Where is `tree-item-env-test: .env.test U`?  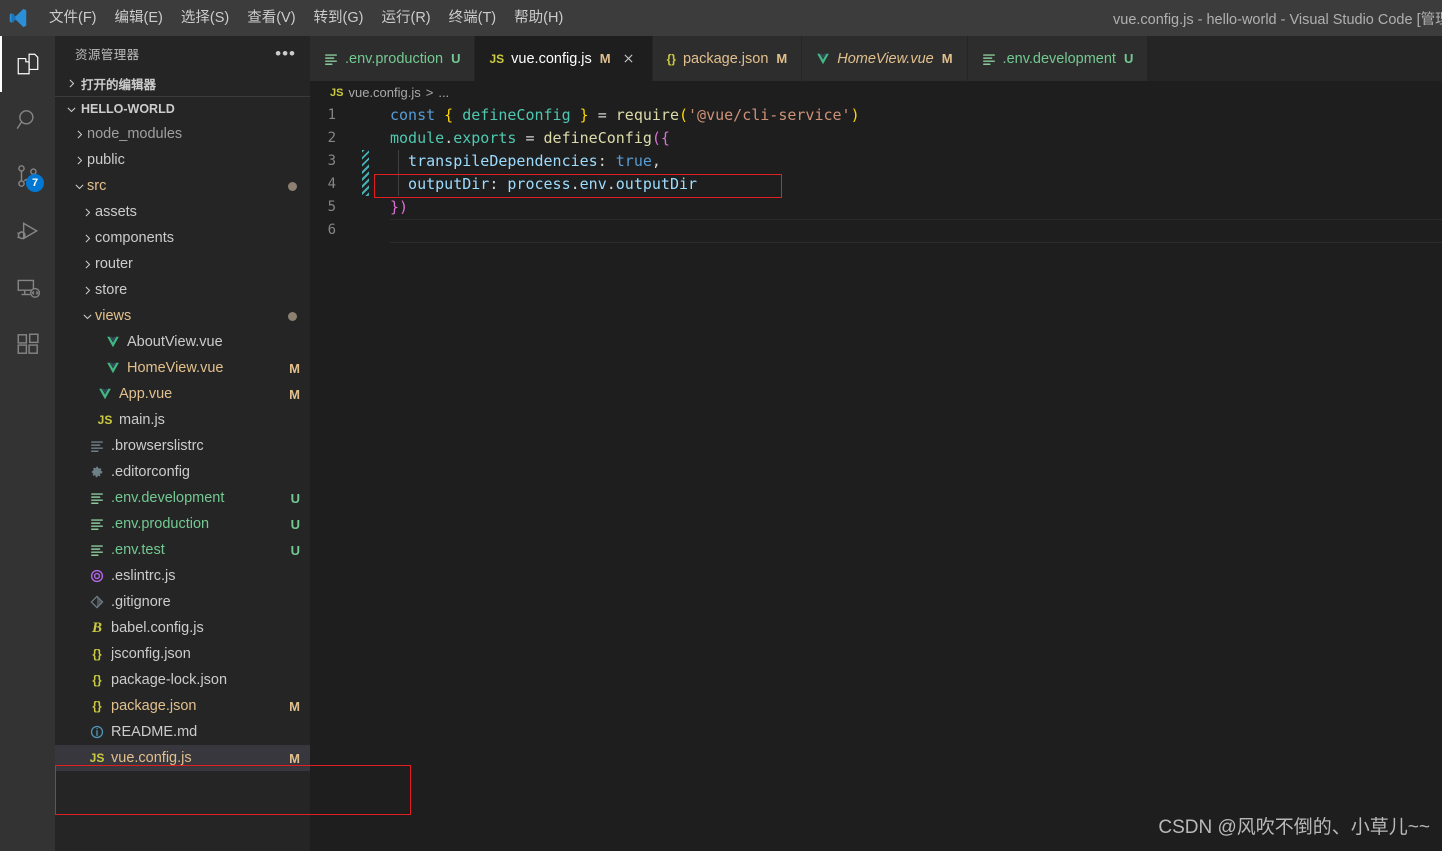
tree-item-env-test: .env.test U is located at coordinates (182, 550).